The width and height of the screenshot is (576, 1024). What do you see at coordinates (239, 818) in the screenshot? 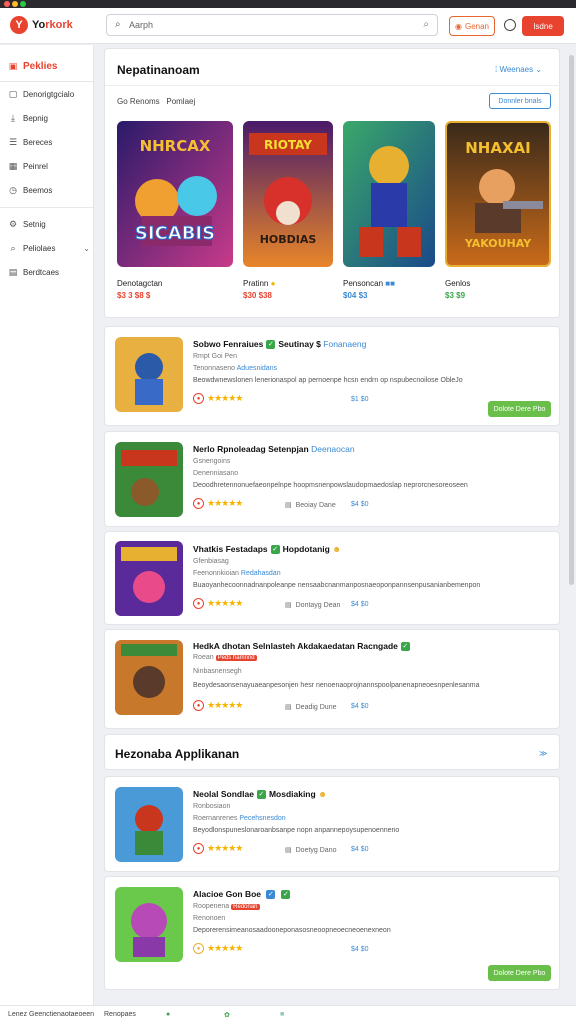
I see `game-meta: Roernanrenes Pecehsnesdon` at bounding box center [239, 818].